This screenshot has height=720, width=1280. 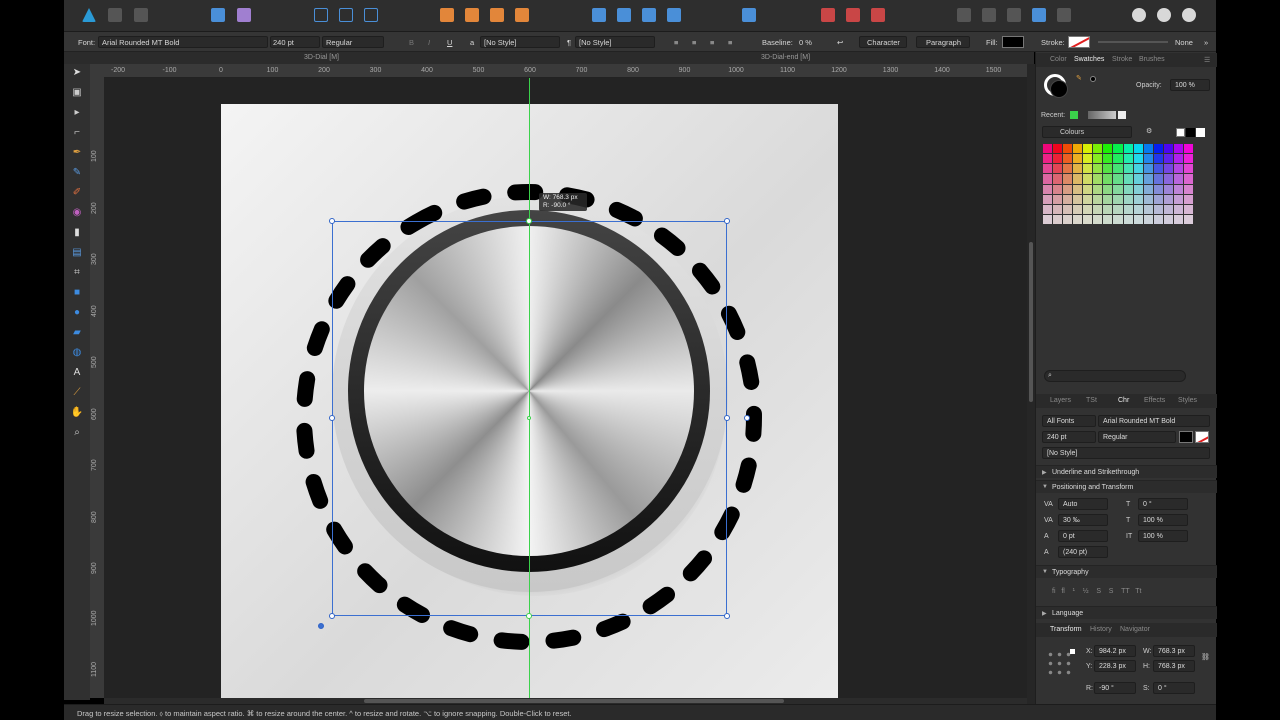 What do you see at coordinates (77, 192) in the screenshot?
I see `brush-tool-icon: ✐` at bounding box center [77, 192].